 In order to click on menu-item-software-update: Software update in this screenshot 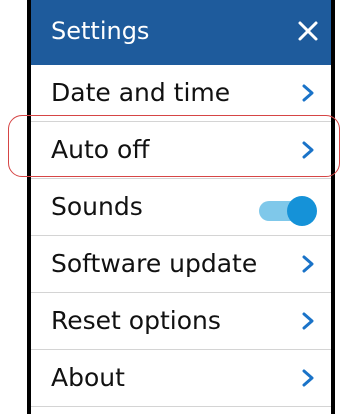, I will do `click(181, 264)`.